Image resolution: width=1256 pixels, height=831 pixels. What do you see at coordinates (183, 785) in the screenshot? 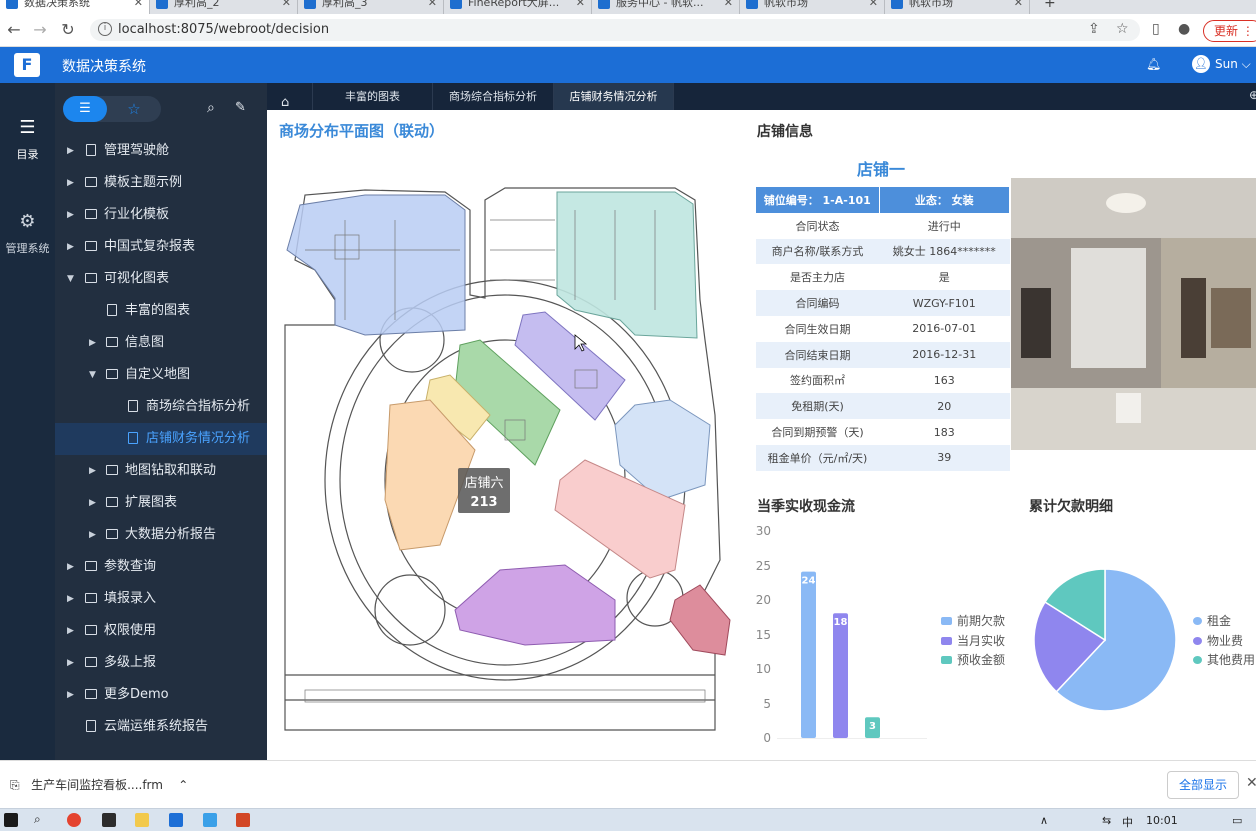
I see `chevron-up-icon: ⌃` at bounding box center [183, 785].